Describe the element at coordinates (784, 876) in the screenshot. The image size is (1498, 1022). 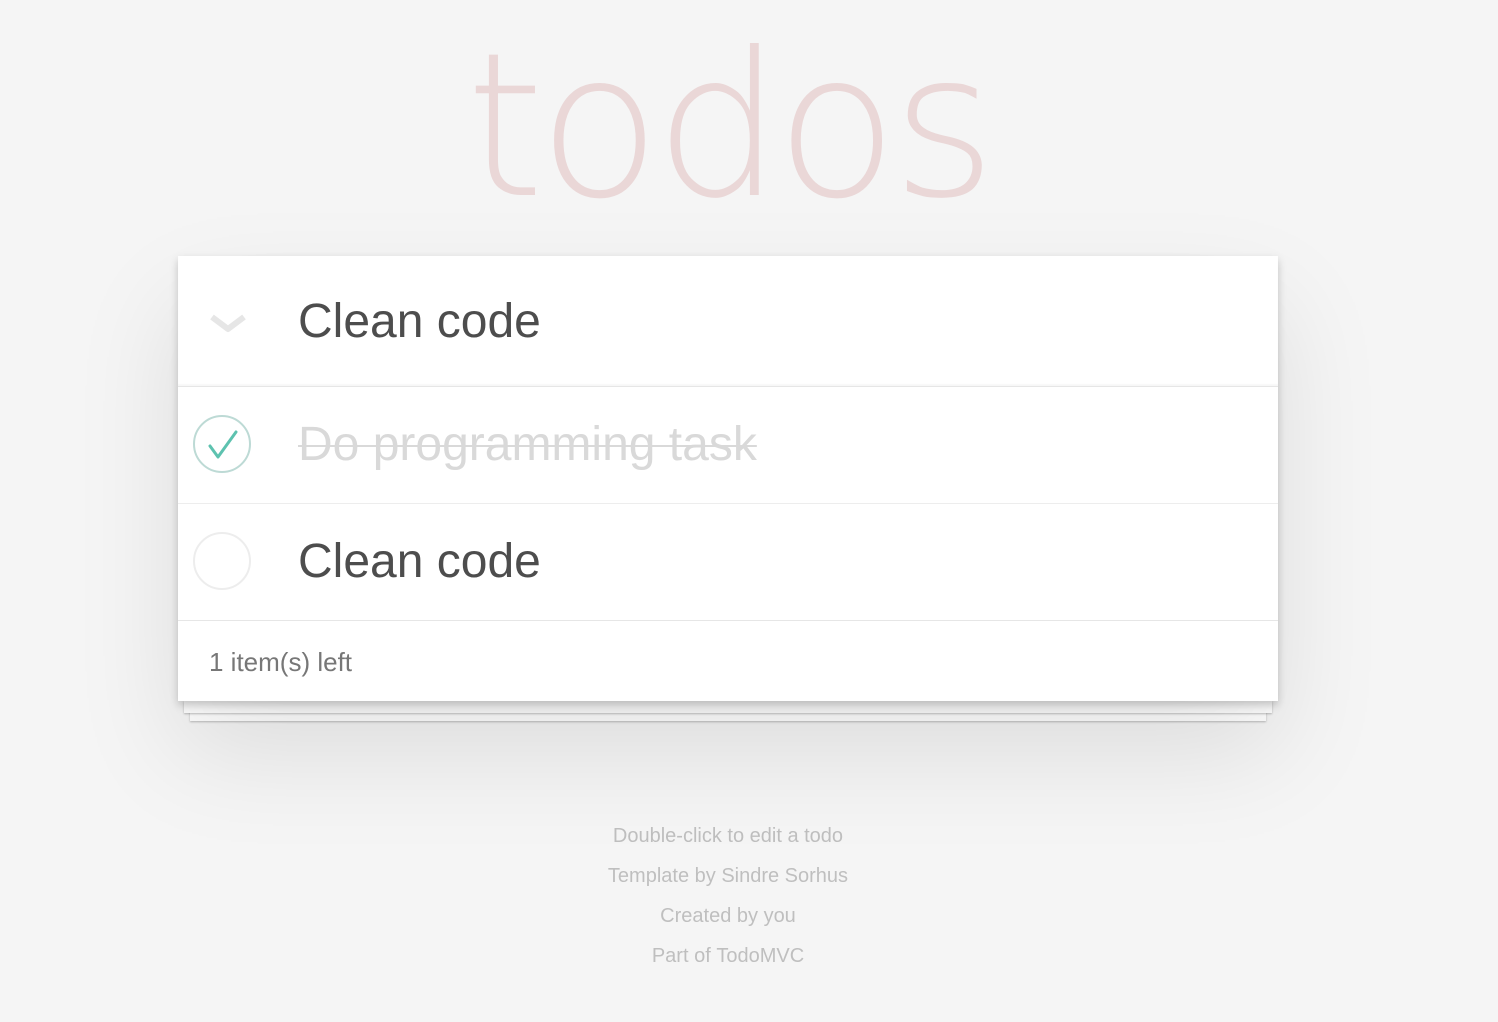
I see `template-author-link: Sindre Sorhus` at that location.